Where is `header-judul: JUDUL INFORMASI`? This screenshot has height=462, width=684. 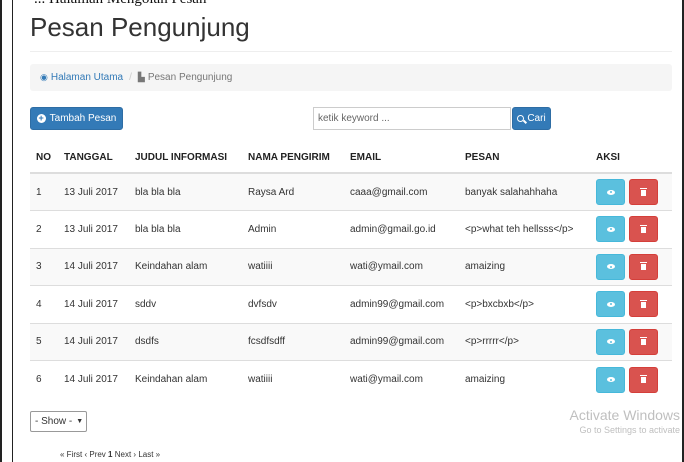
header-judul: JUDUL INFORMASI is located at coordinates (185, 158).